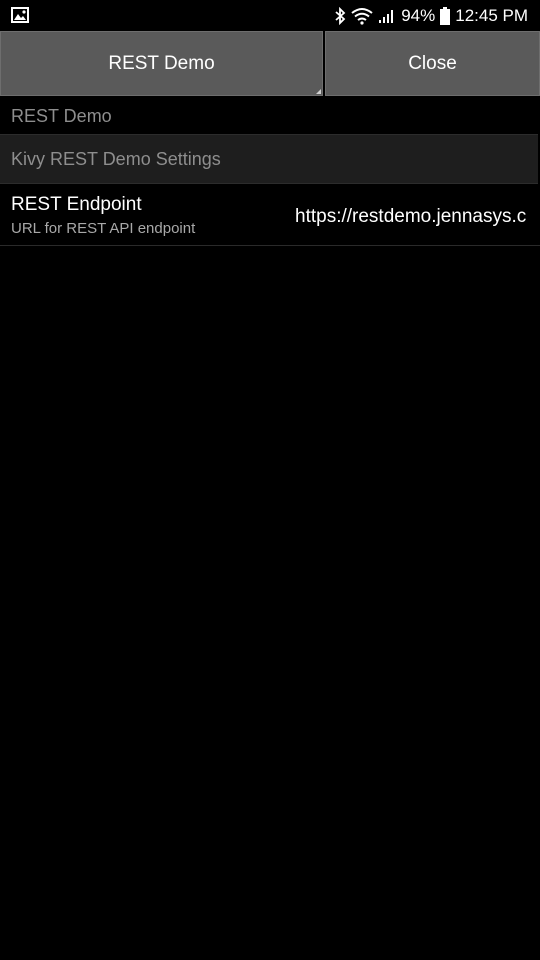  Describe the element at coordinates (411, 216) in the screenshot. I see `setting-value: https://restdemo.jennasys.c` at that location.